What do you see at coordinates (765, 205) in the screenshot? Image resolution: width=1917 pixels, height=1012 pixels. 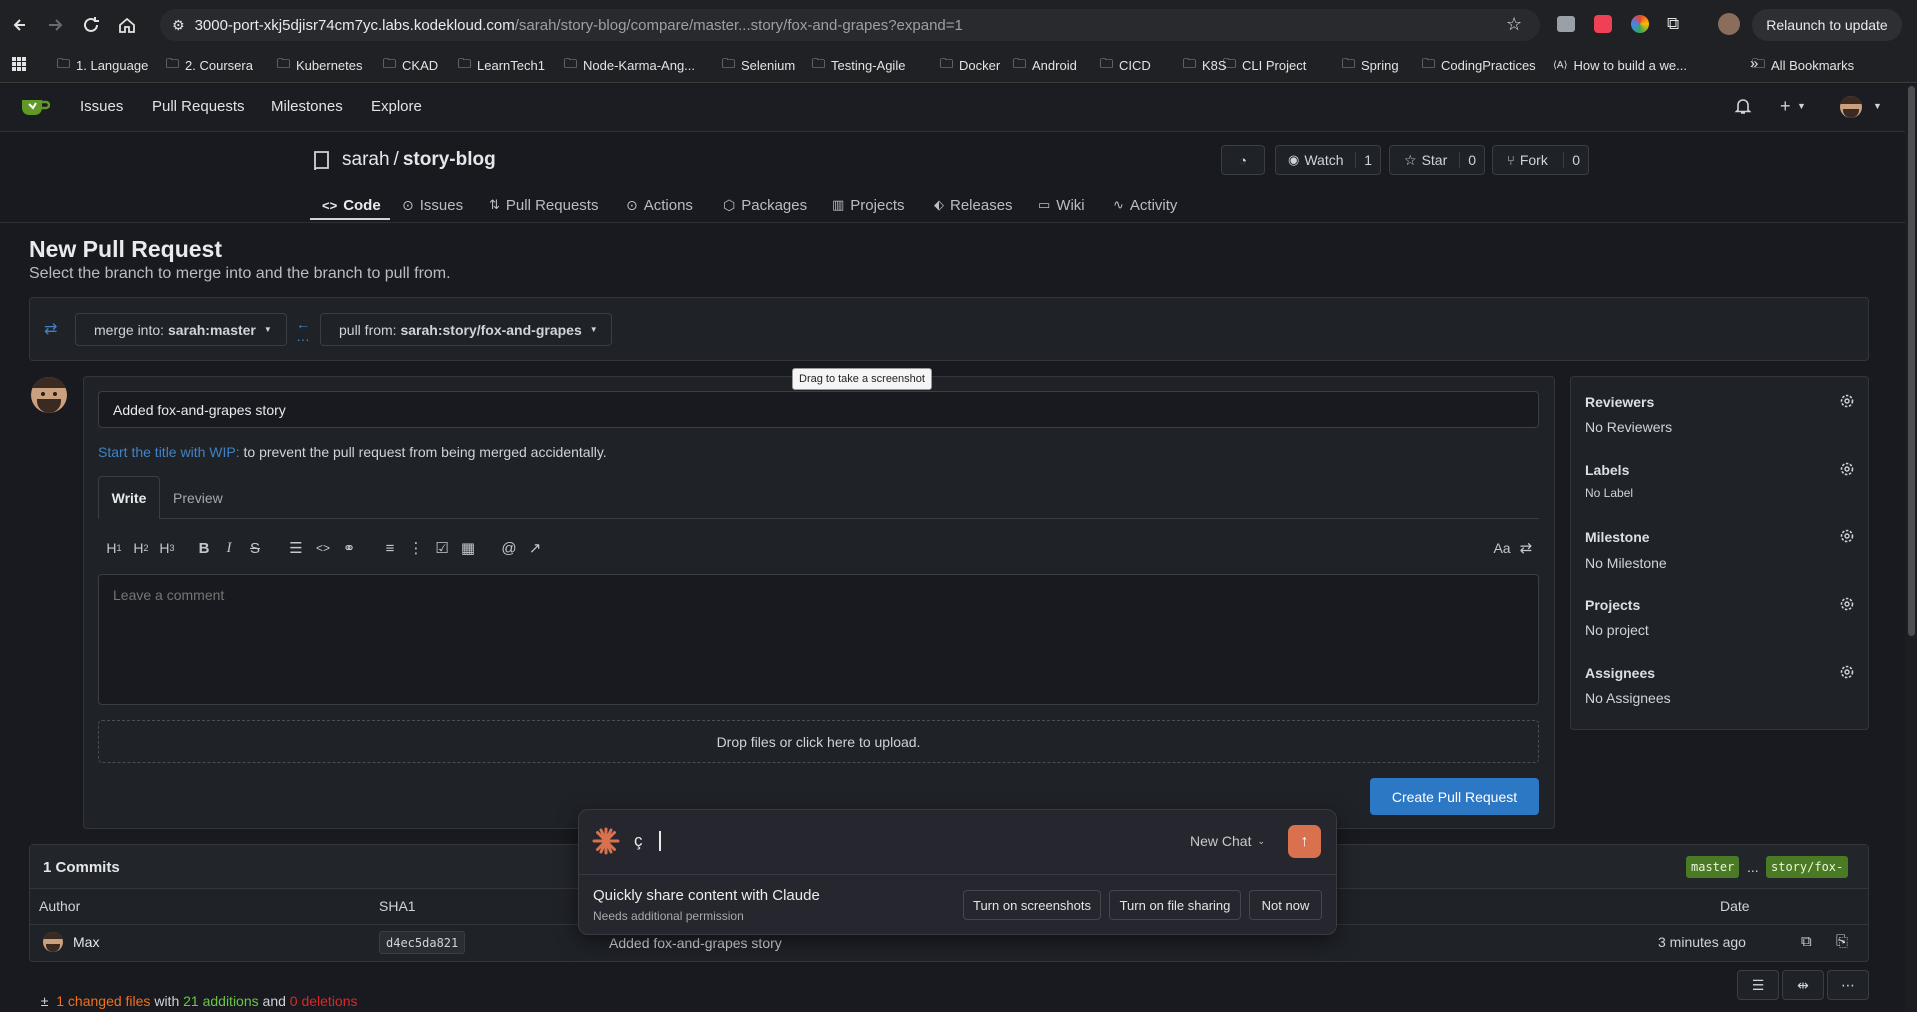 I see `tab-packages: ⬡ Packages` at bounding box center [765, 205].